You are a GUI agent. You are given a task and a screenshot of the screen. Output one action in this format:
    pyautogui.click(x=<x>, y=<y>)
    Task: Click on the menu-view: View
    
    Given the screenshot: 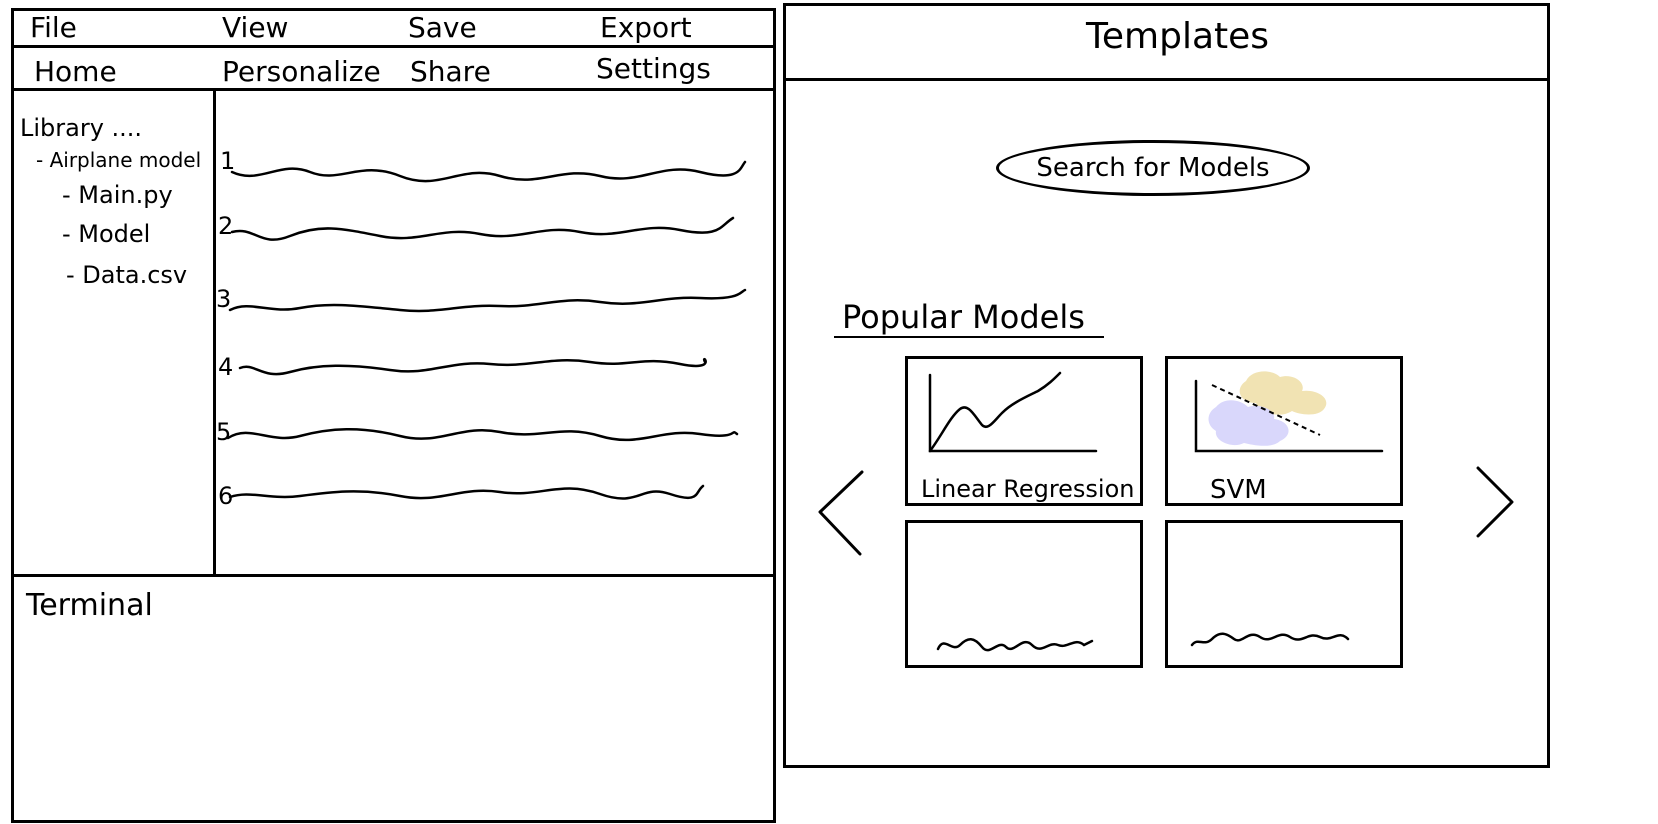 What is the action you would take?
    pyautogui.click(x=255, y=28)
    